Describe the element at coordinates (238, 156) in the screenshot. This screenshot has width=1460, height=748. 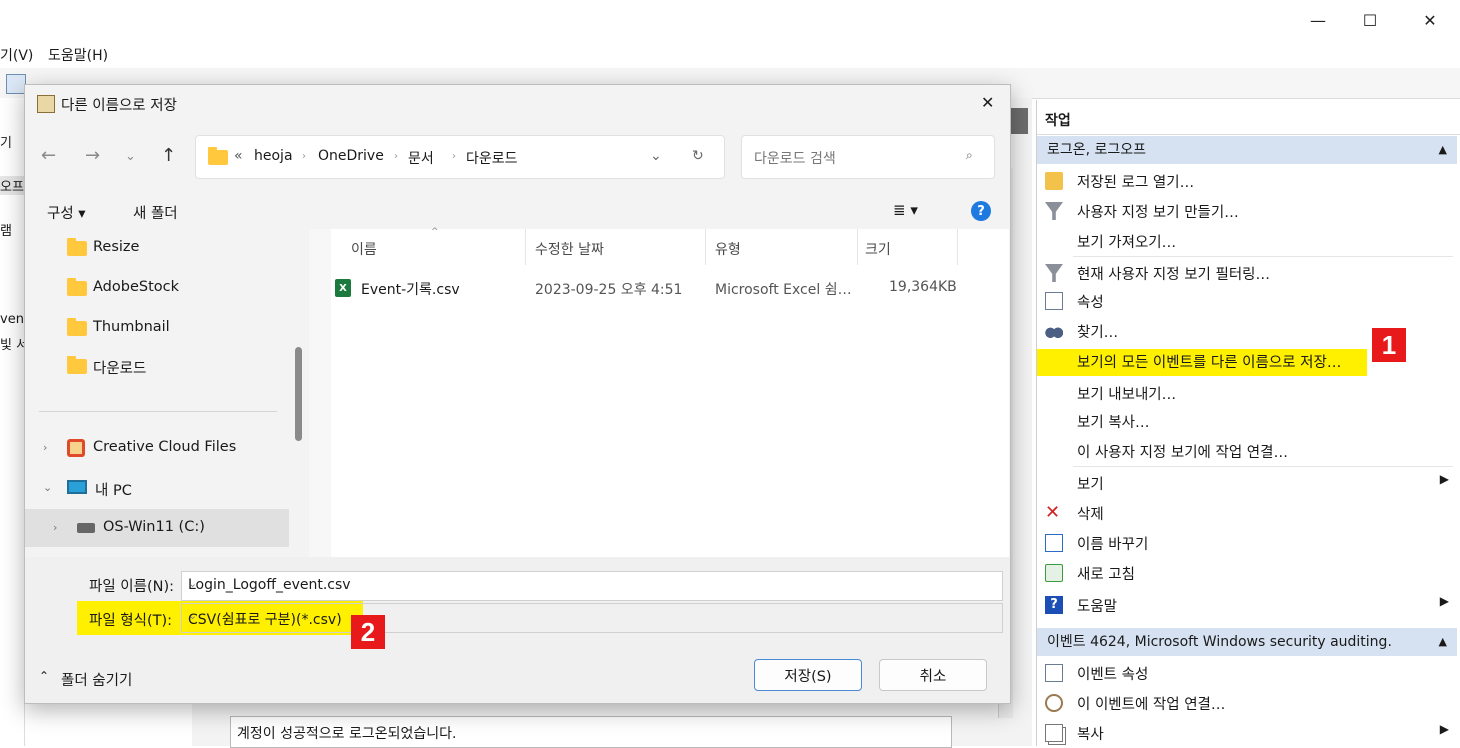
I see `breadcrumb-overflow: «` at that location.